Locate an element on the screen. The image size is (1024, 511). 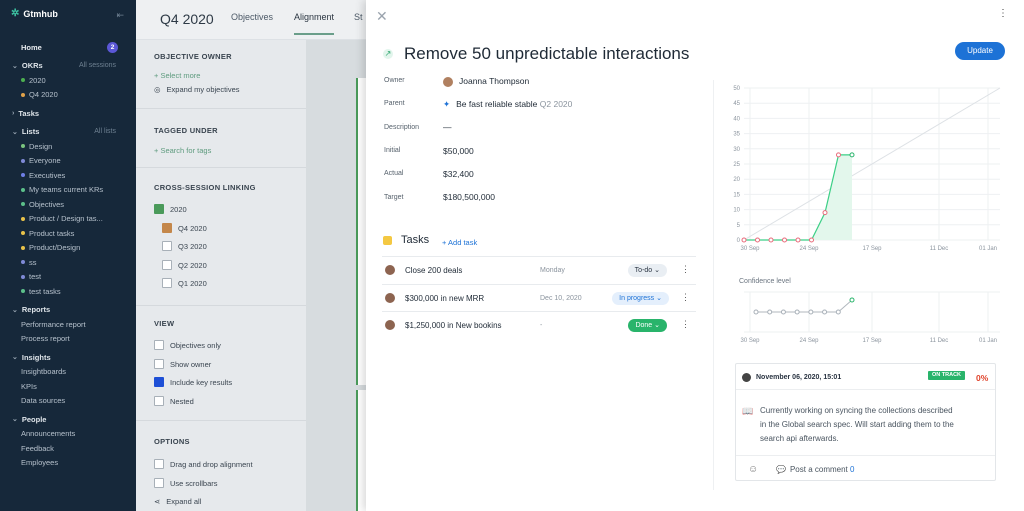
parent-value: ✦ Be fast reliable stable Q2 2020 is located at coordinates (507, 104).